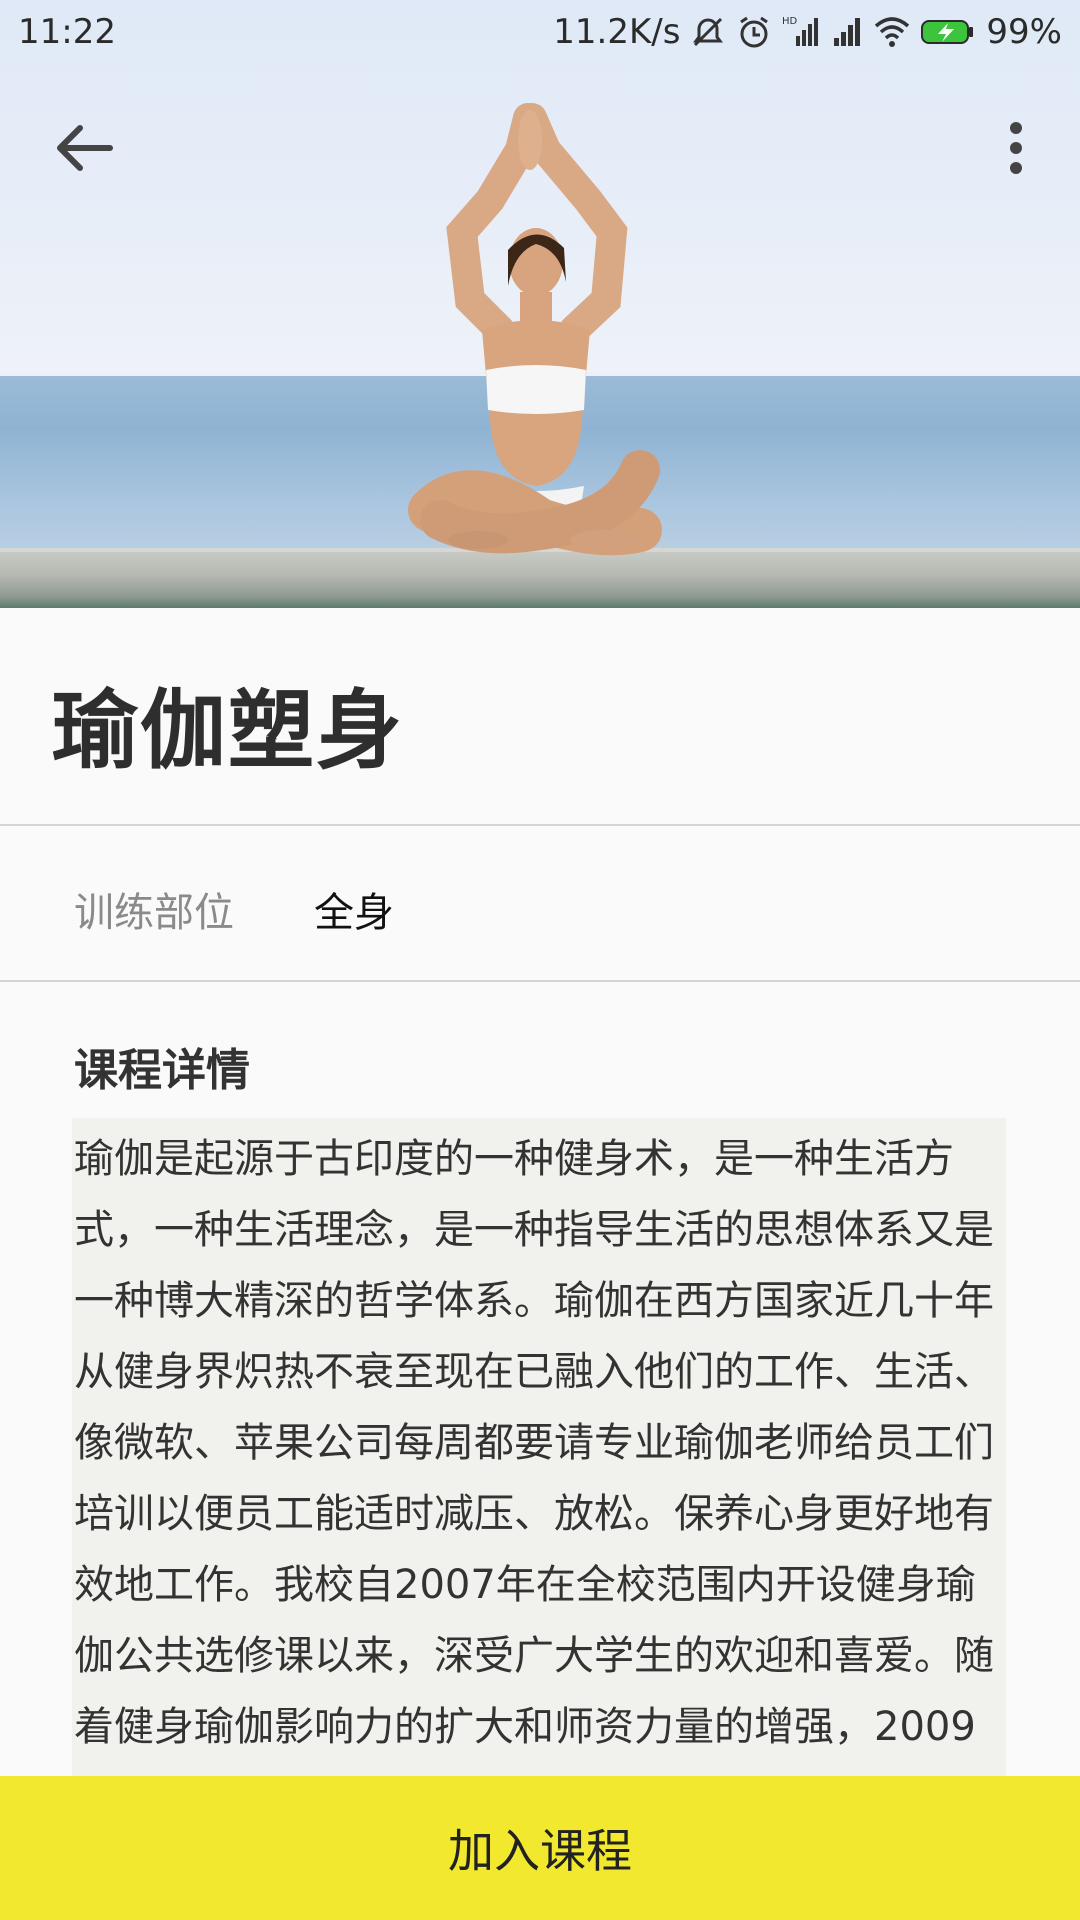 The width and height of the screenshot is (1080, 1920). What do you see at coordinates (354, 913) in the screenshot?
I see `training-area-value: 全身` at bounding box center [354, 913].